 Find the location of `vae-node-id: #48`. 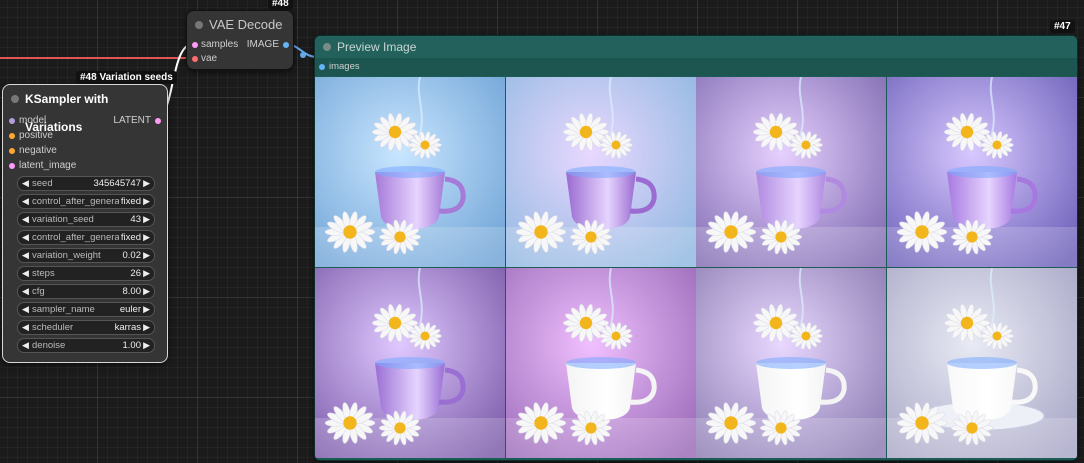

vae-node-id: #48 is located at coordinates (280, 5).